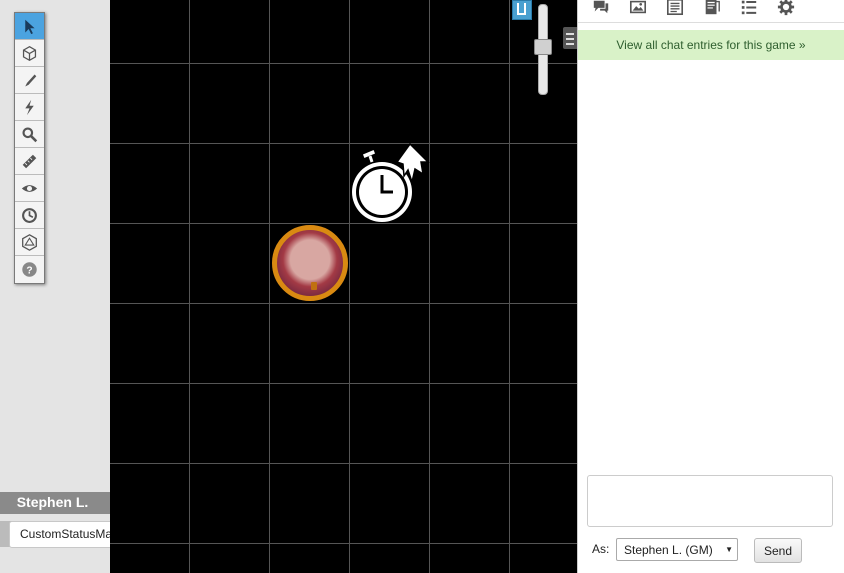  What do you see at coordinates (668, 550) in the screenshot?
I see `speak-as-value: Stephen L. (GM)` at bounding box center [668, 550].